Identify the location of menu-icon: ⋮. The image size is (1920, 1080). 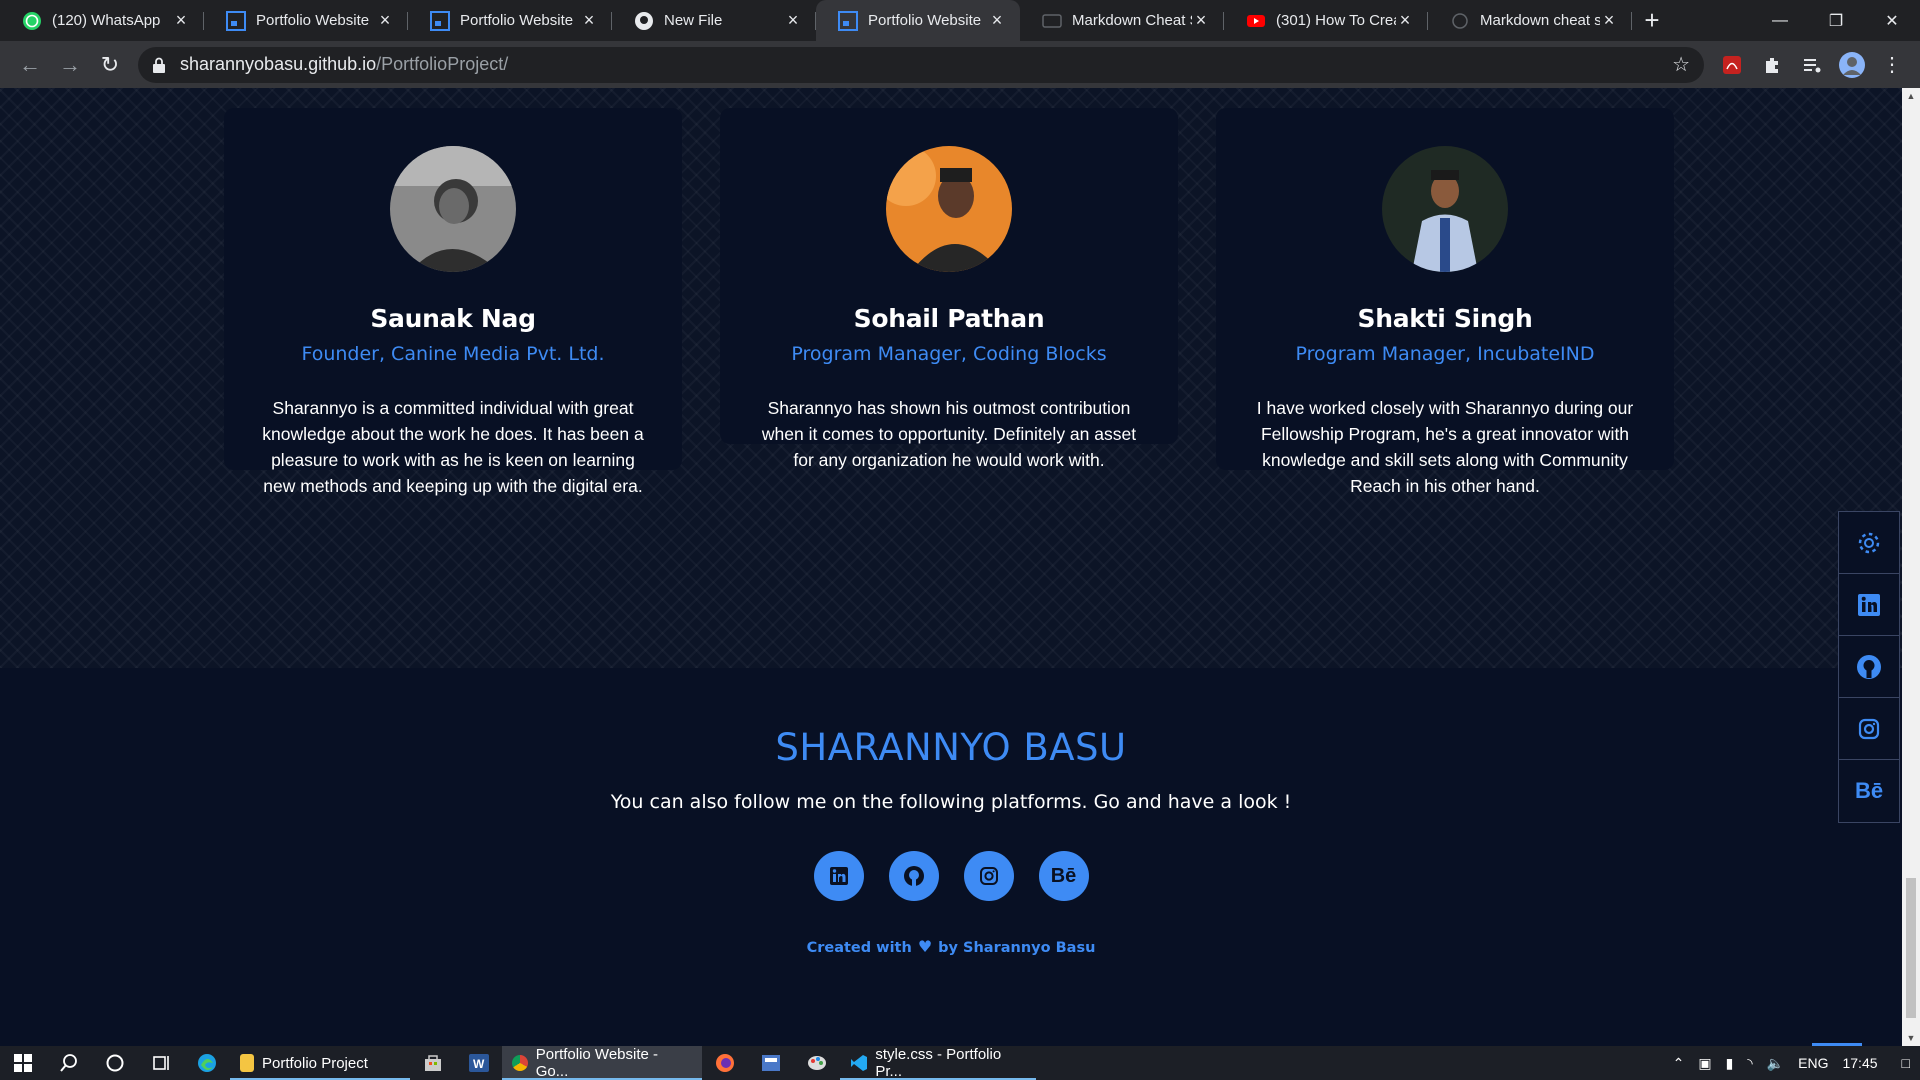
(1892, 65).